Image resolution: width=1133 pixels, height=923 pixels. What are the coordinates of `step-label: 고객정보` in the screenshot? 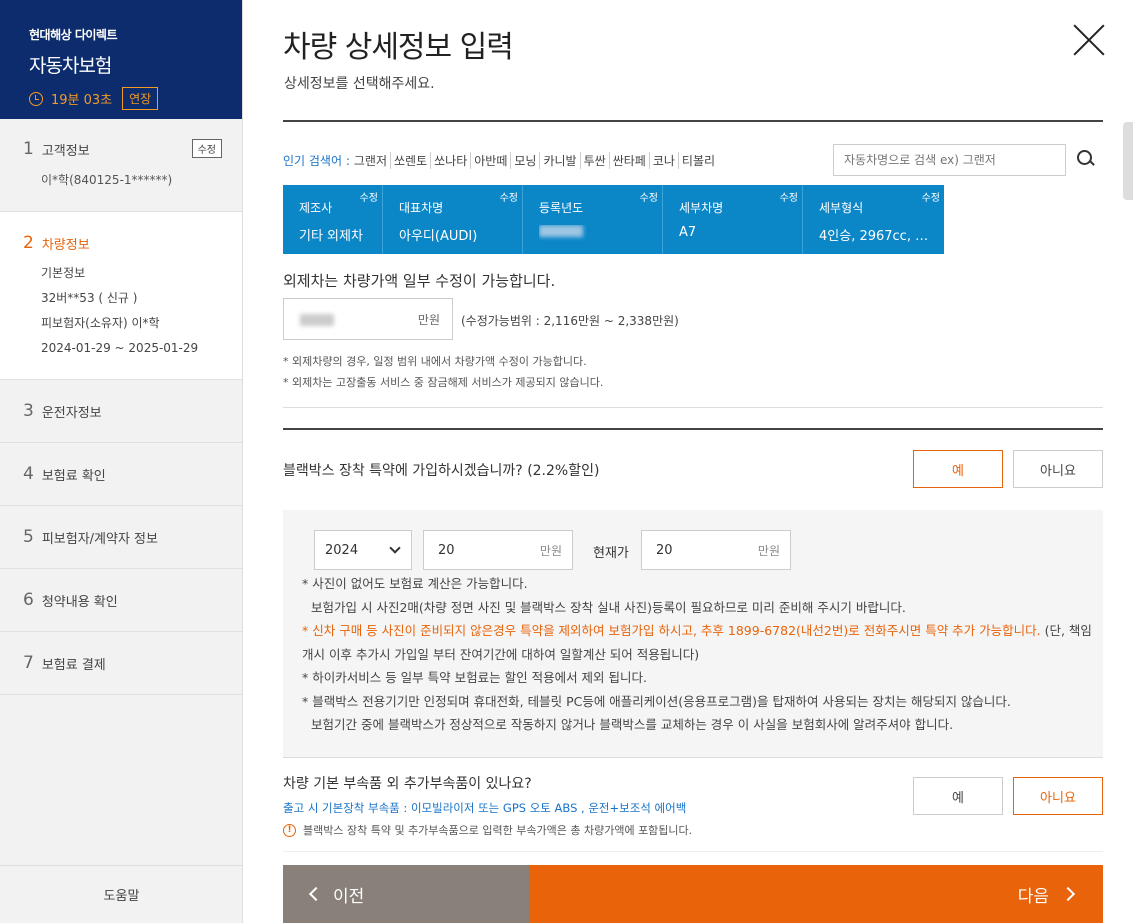 It's located at (65, 151).